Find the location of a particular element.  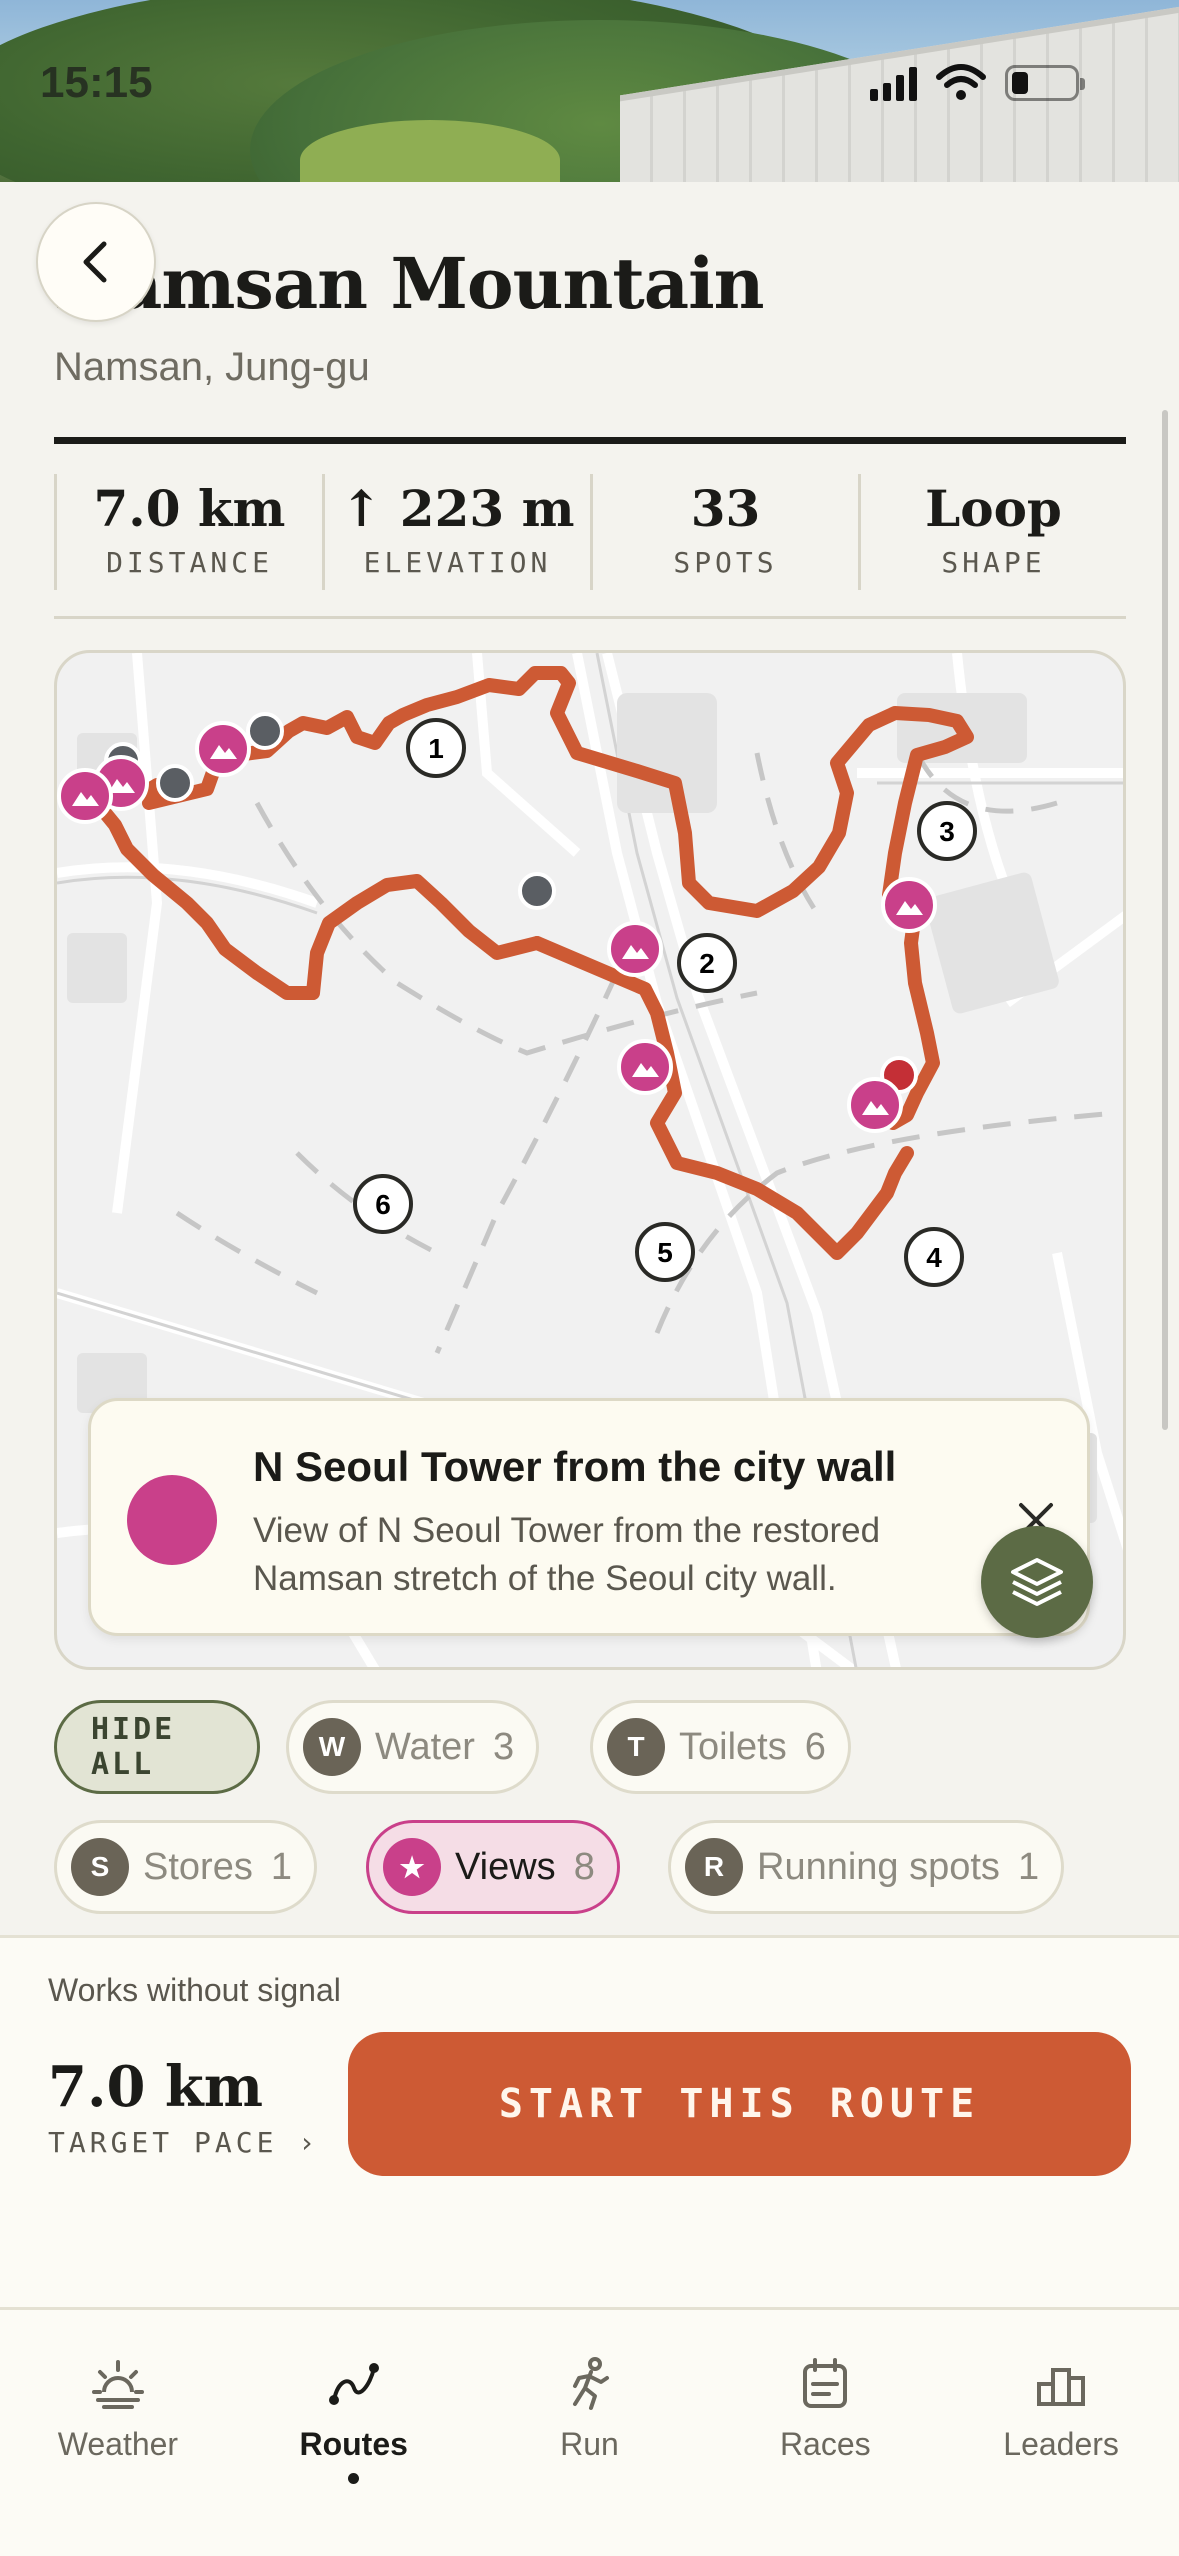

tab-label: Leaders is located at coordinates (1061, 2444).